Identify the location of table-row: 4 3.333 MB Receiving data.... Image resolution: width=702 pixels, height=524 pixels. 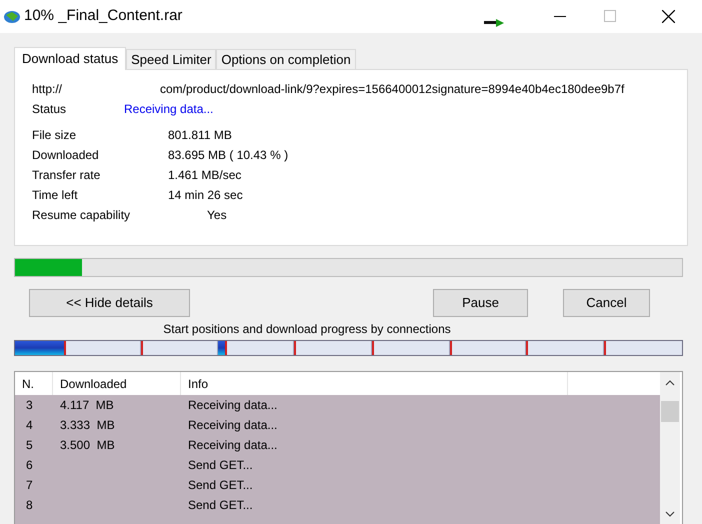
(338, 425).